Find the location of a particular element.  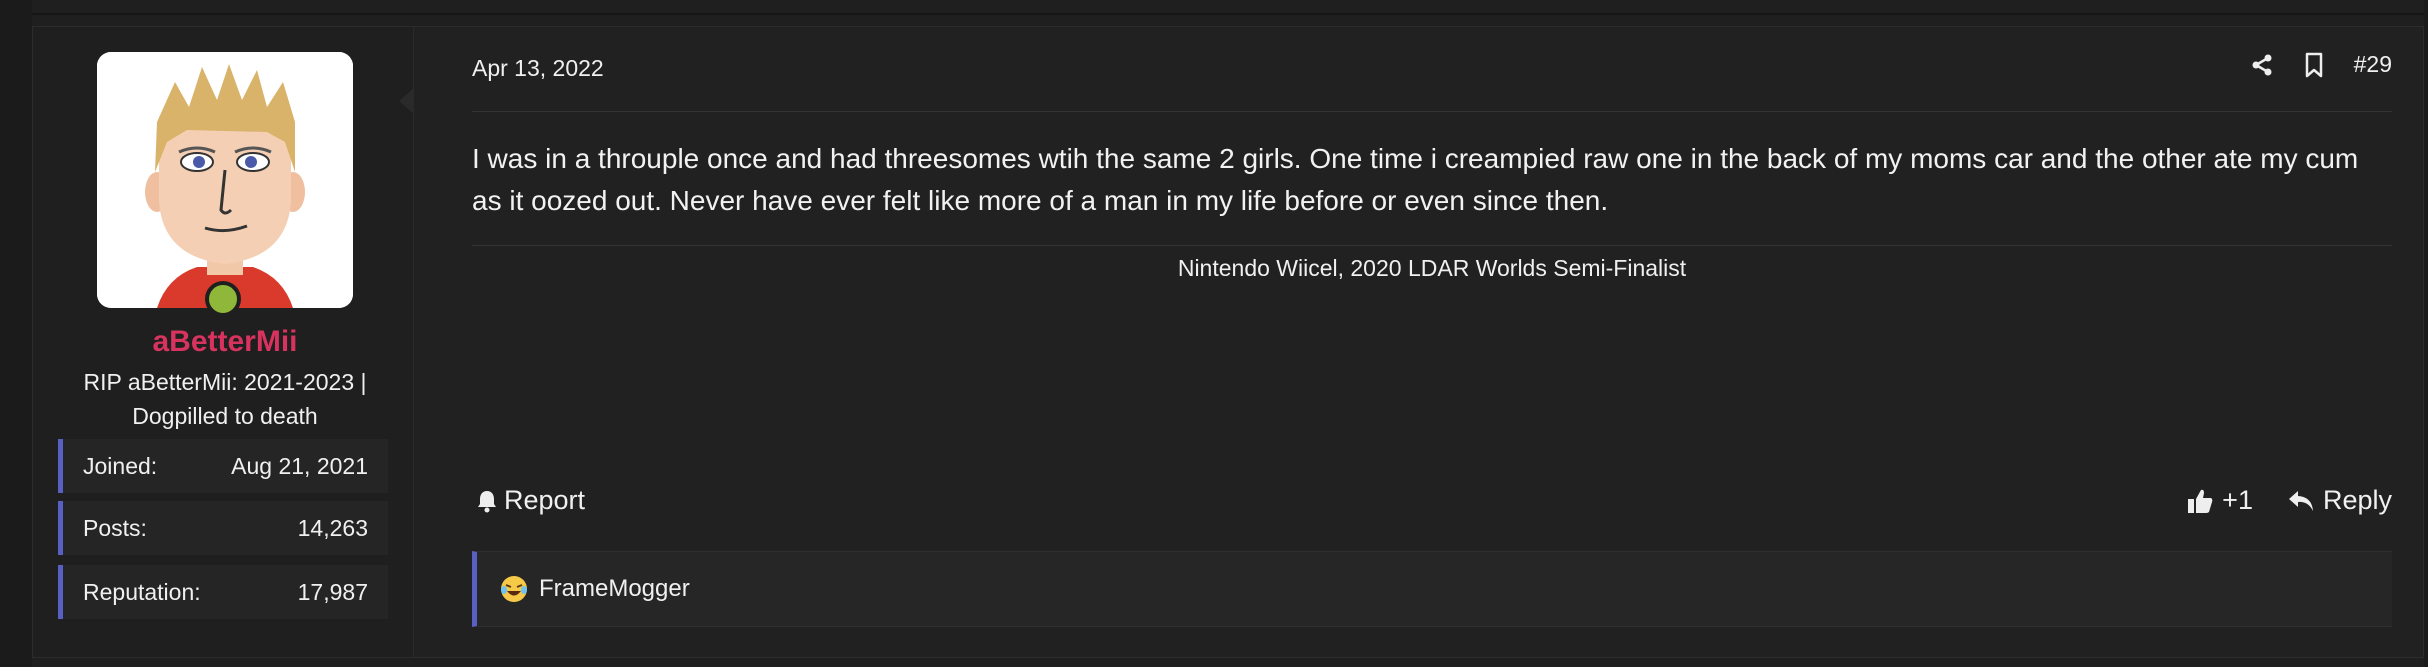

reply-button: Reply is located at coordinates (2339, 500).